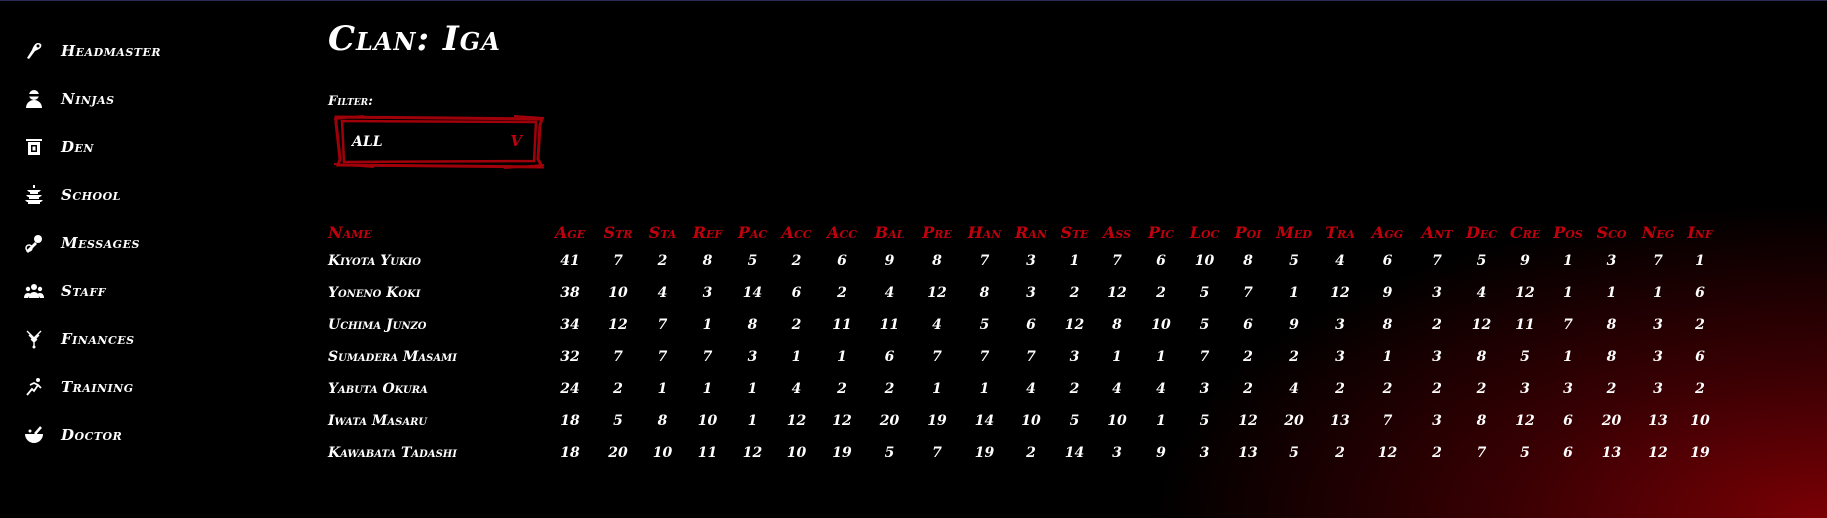 Image resolution: width=1827 pixels, height=518 pixels. I want to click on ninja-name-cell: Yoneno Koki, so click(436, 293).